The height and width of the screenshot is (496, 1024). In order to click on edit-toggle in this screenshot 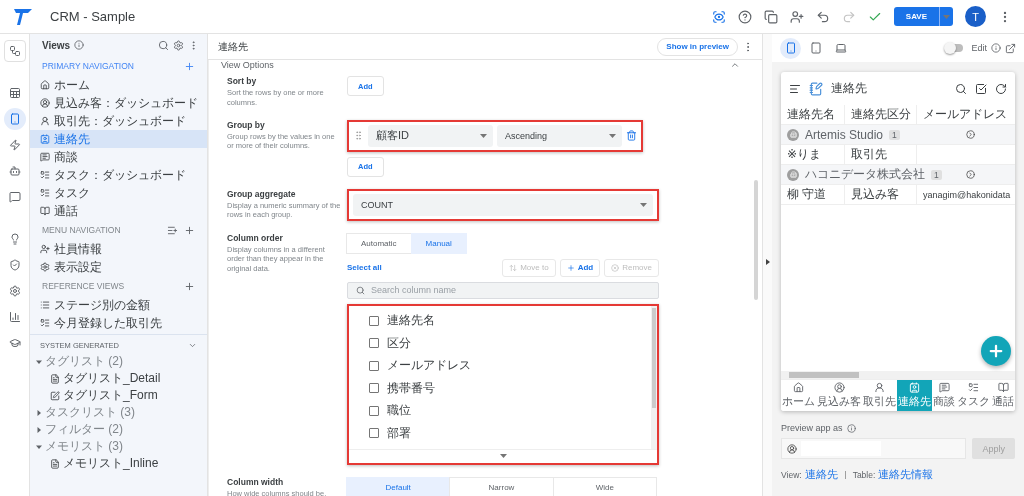, I will do `click(954, 48)`.